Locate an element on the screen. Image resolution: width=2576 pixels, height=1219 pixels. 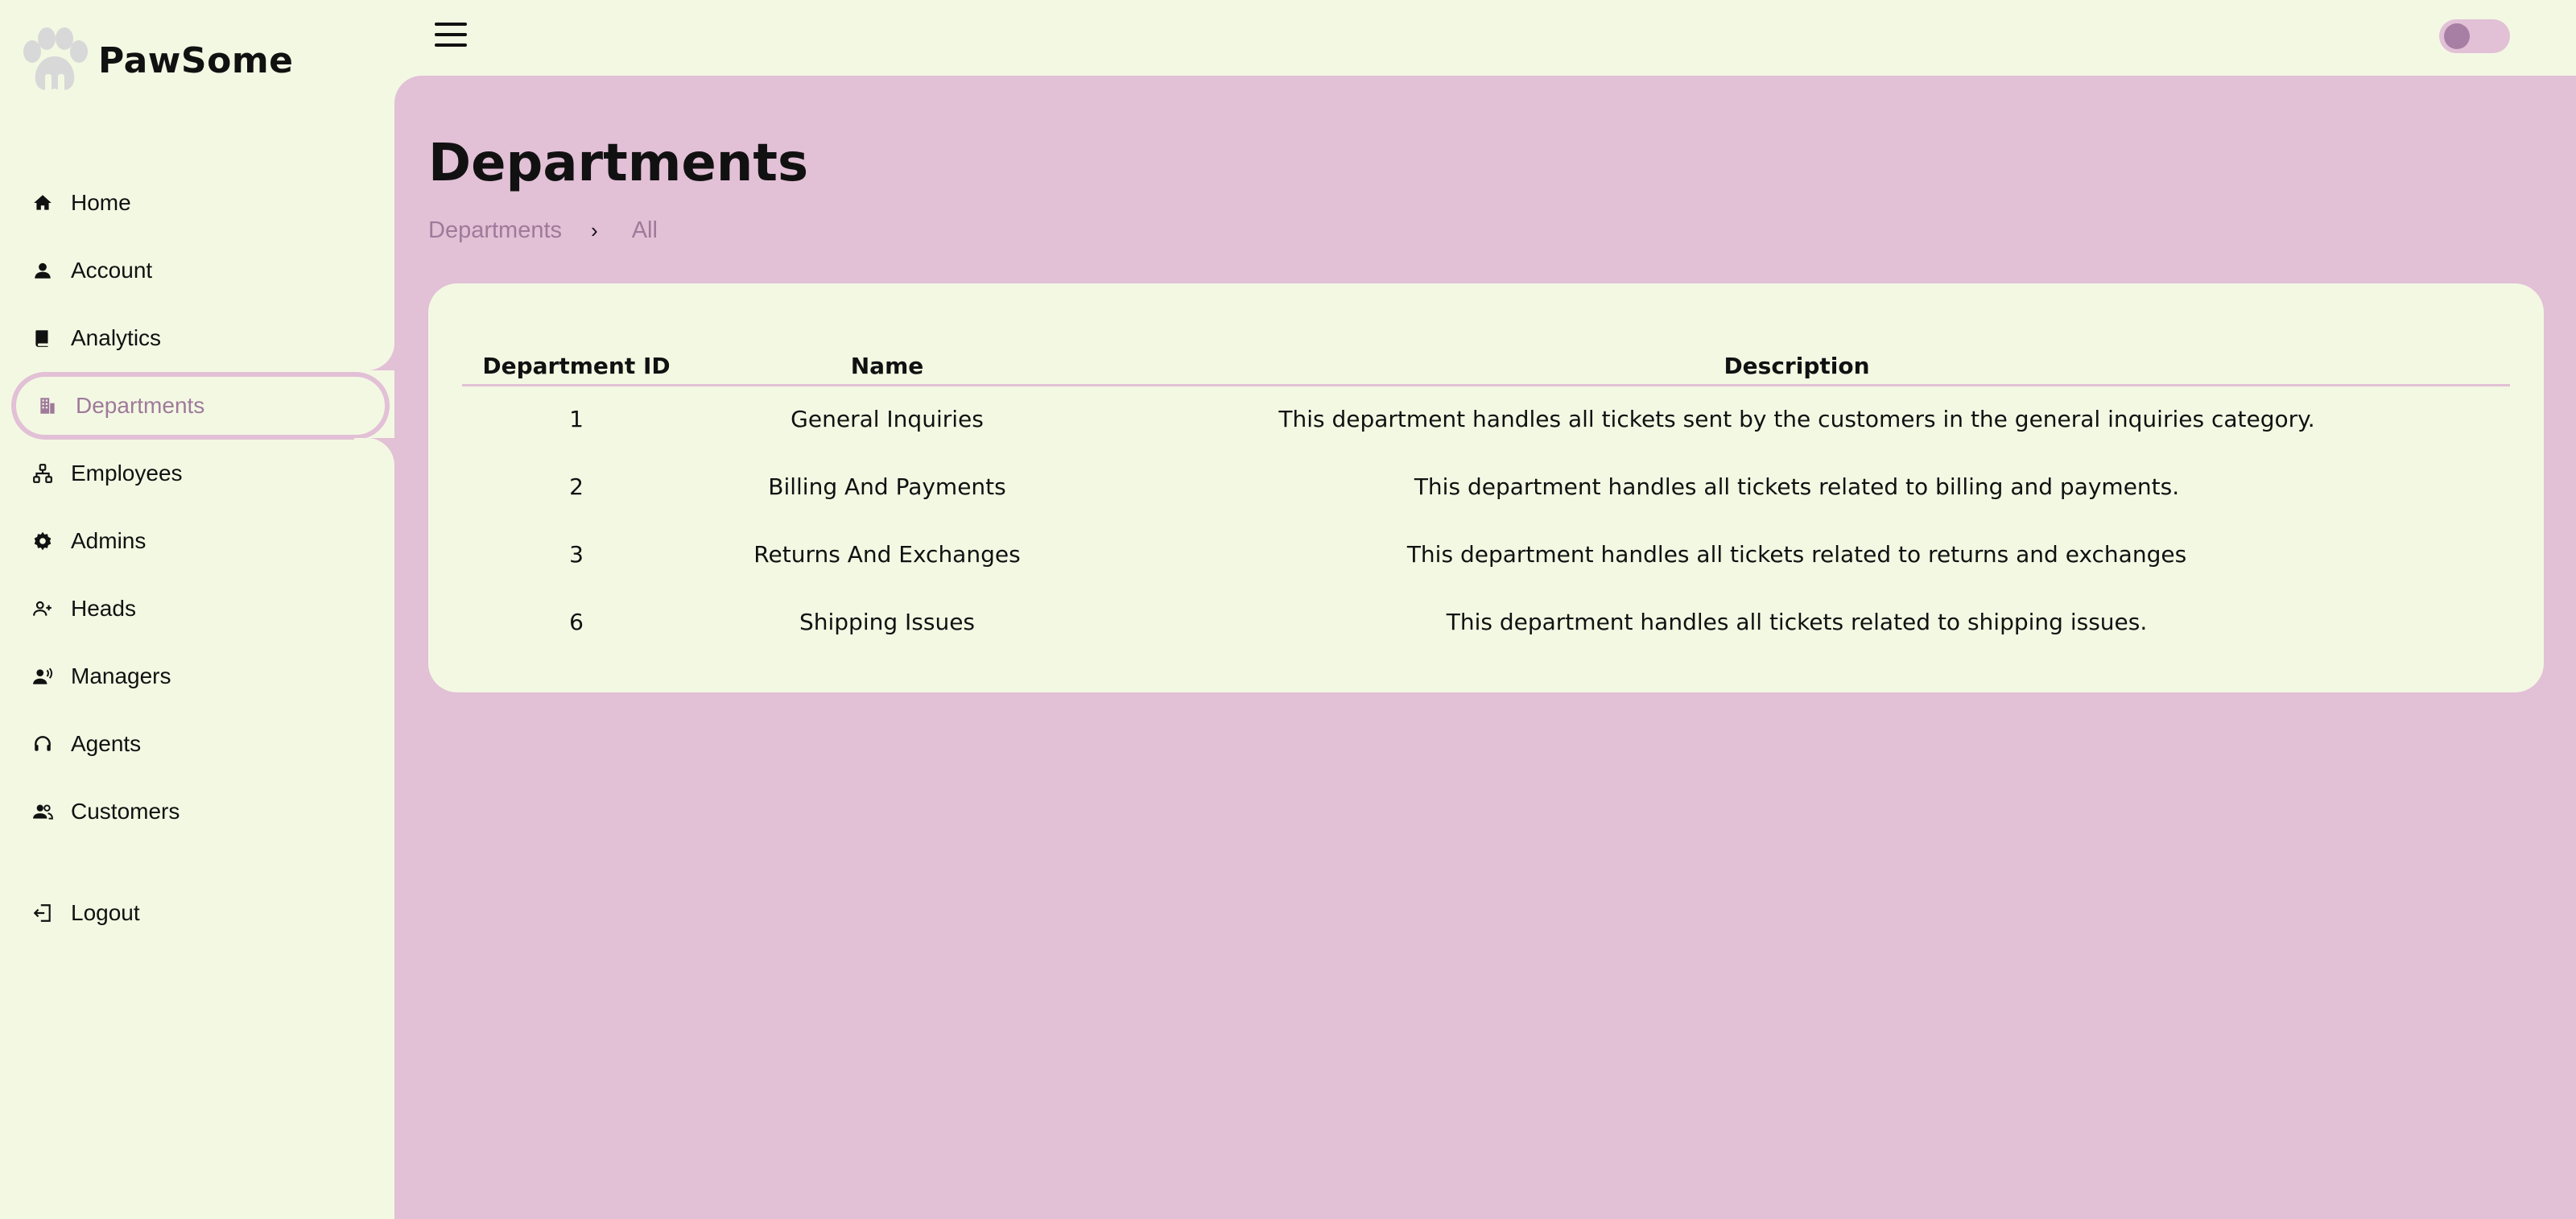
logout-label: Logout is located at coordinates (106, 913).